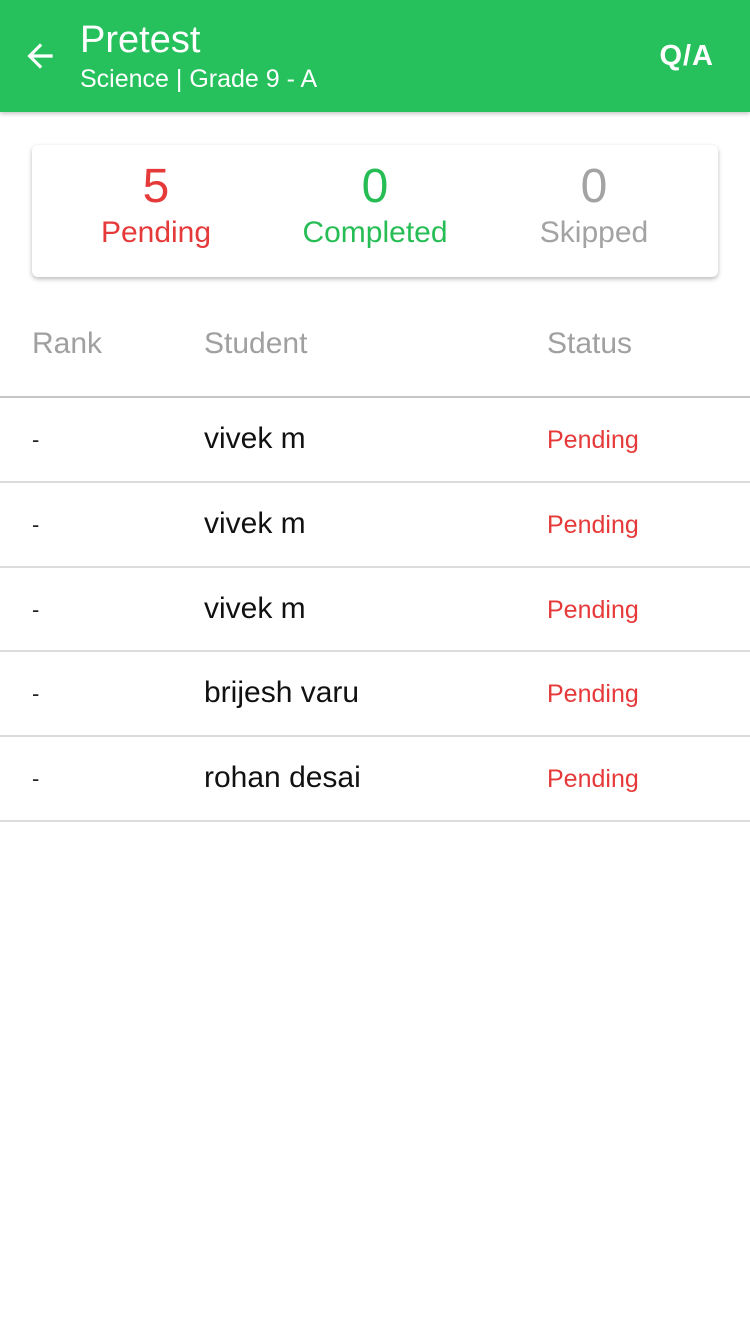 This screenshot has height=1334, width=750. Describe the element at coordinates (686, 56) in the screenshot. I see `qa-button: Q/A` at that location.